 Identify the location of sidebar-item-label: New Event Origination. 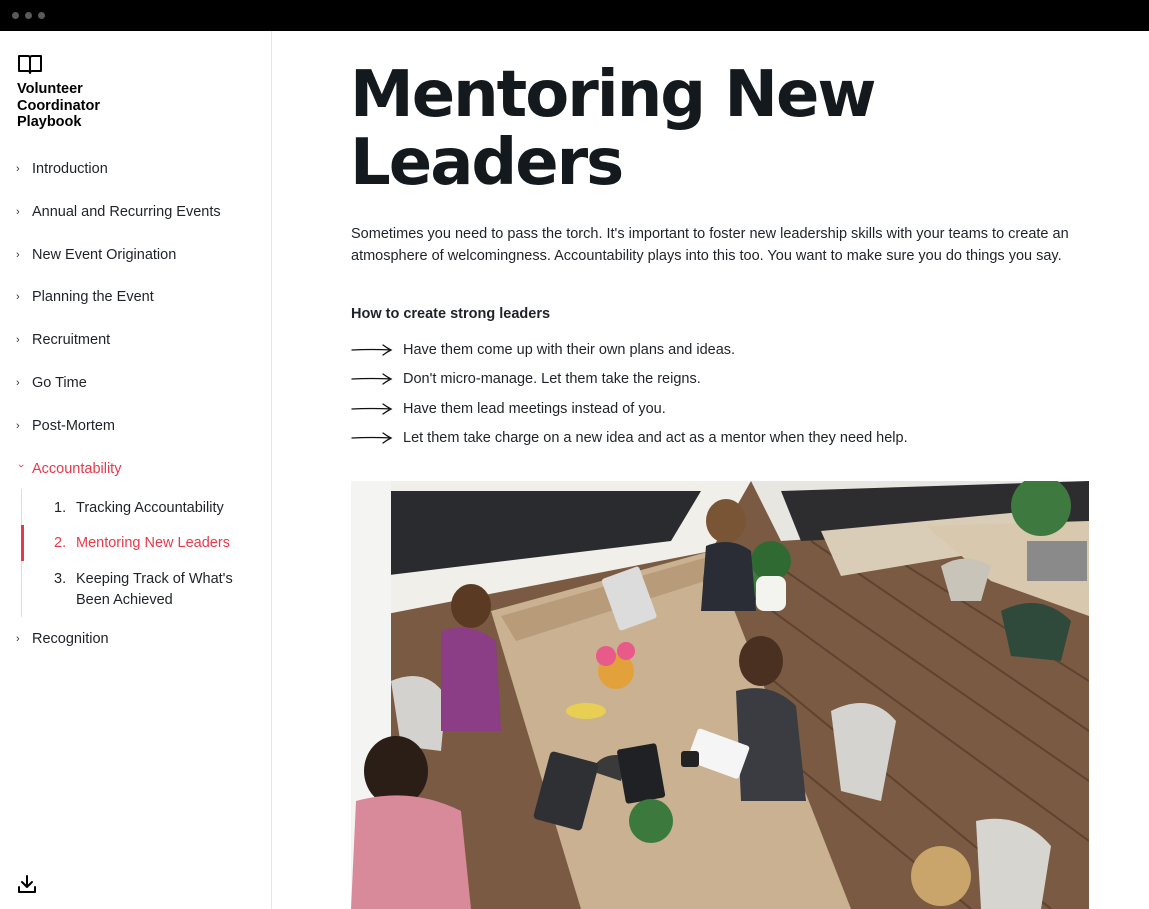
(104, 255).